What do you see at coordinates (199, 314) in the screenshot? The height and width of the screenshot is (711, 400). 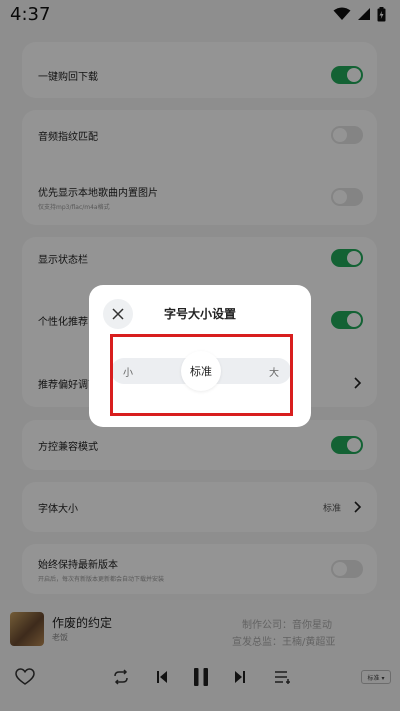 I see `dialog-title: 字号大小设置` at bounding box center [199, 314].